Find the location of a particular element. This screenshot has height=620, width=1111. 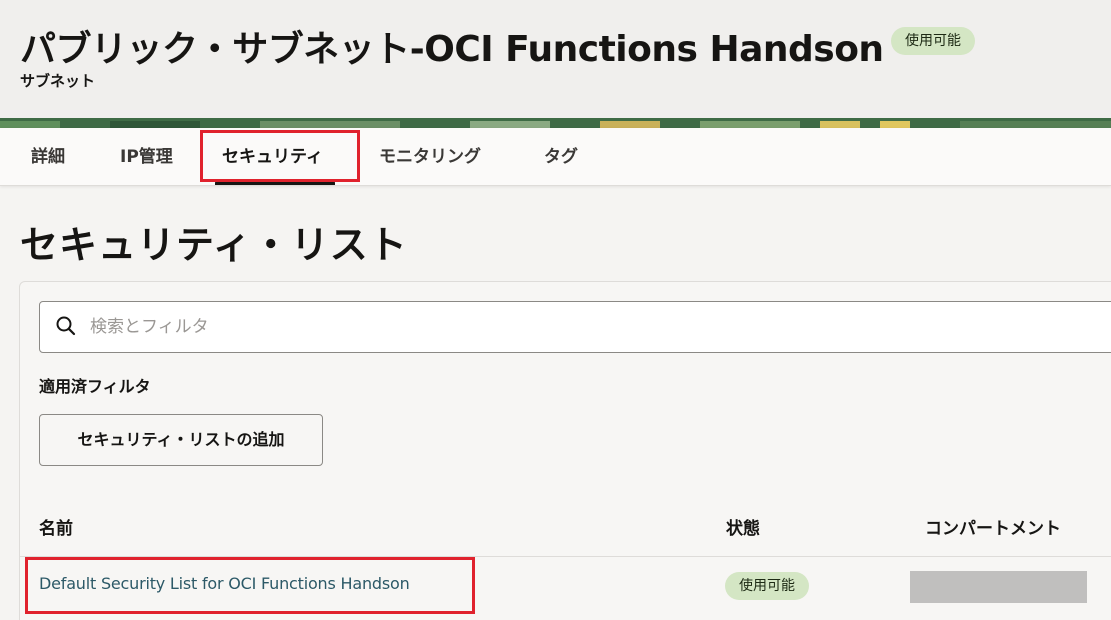

search-icon is located at coordinates (66, 326).